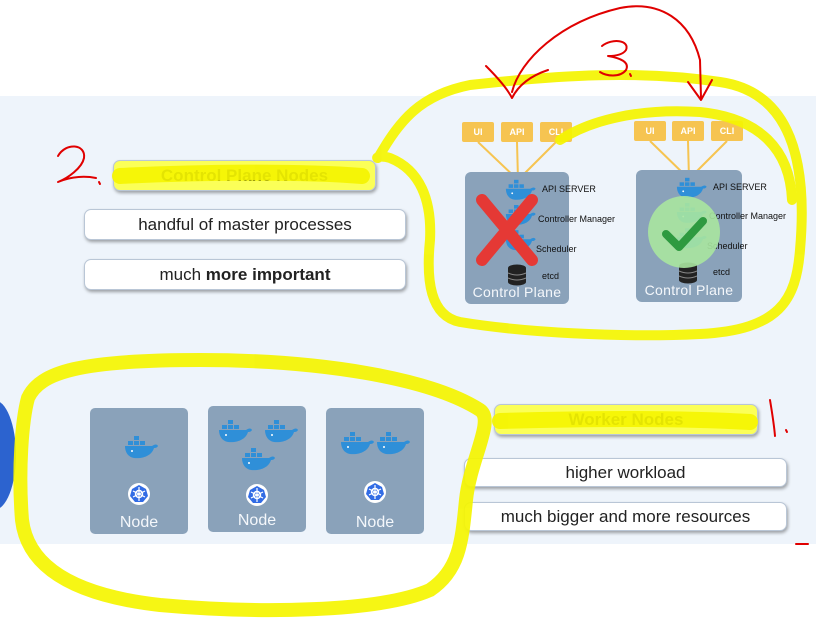 This screenshot has width=816, height=624. What do you see at coordinates (606, 52) in the screenshot?
I see `red-arrow-path` at bounding box center [606, 52].